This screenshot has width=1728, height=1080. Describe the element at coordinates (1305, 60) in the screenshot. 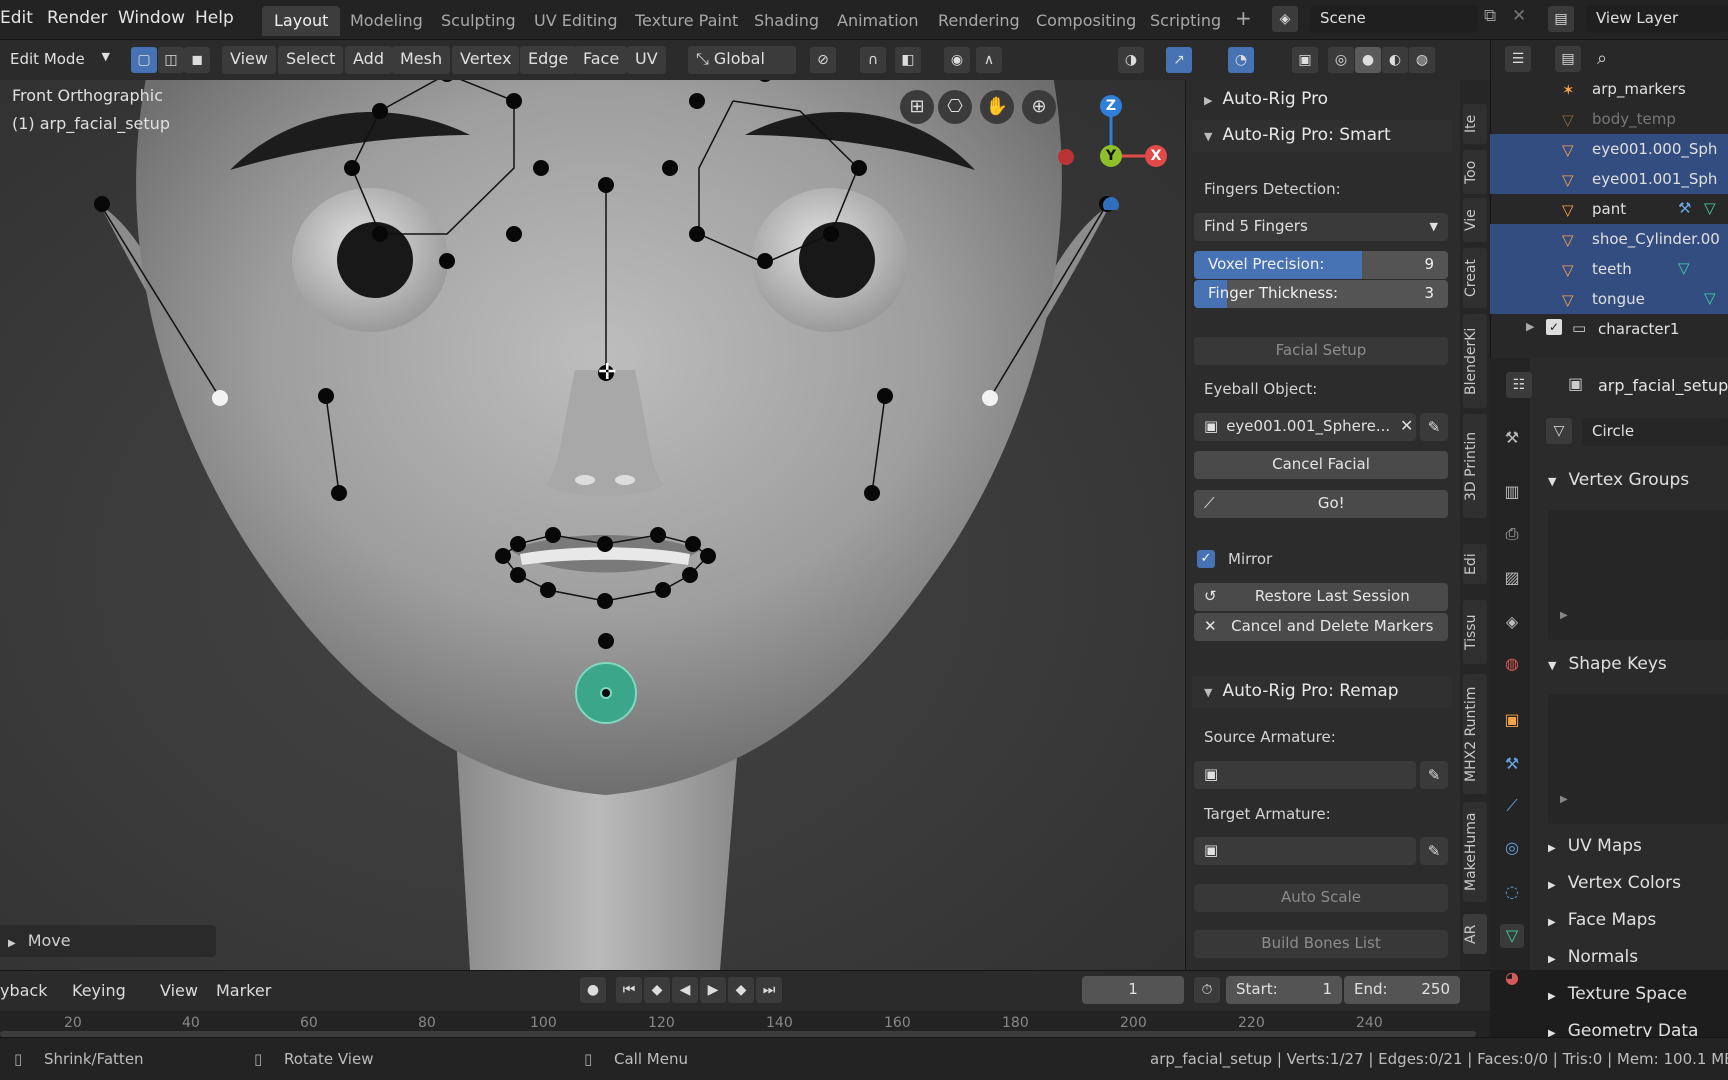

I see `xray-icon: ▣` at that location.